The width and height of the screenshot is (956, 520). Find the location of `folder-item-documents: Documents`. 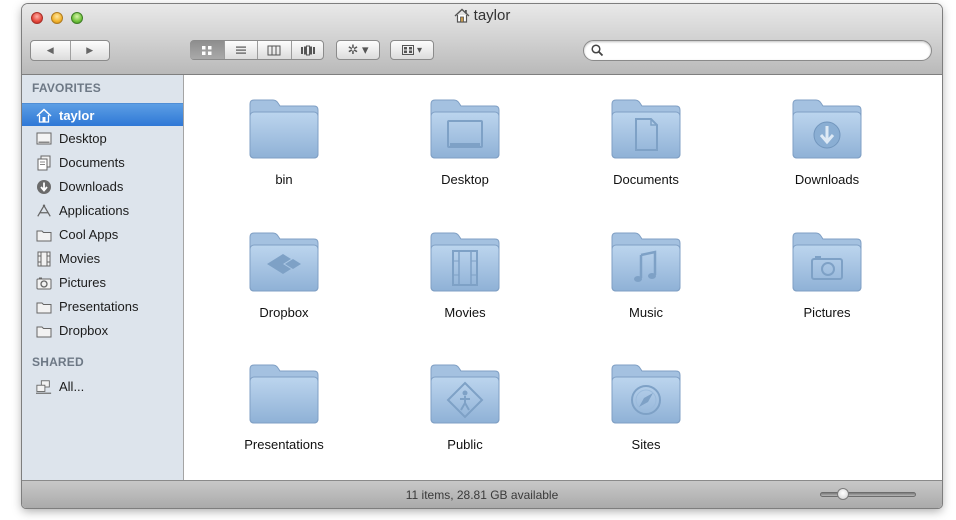

folder-item-documents: Documents is located at coordinates (646, 142).